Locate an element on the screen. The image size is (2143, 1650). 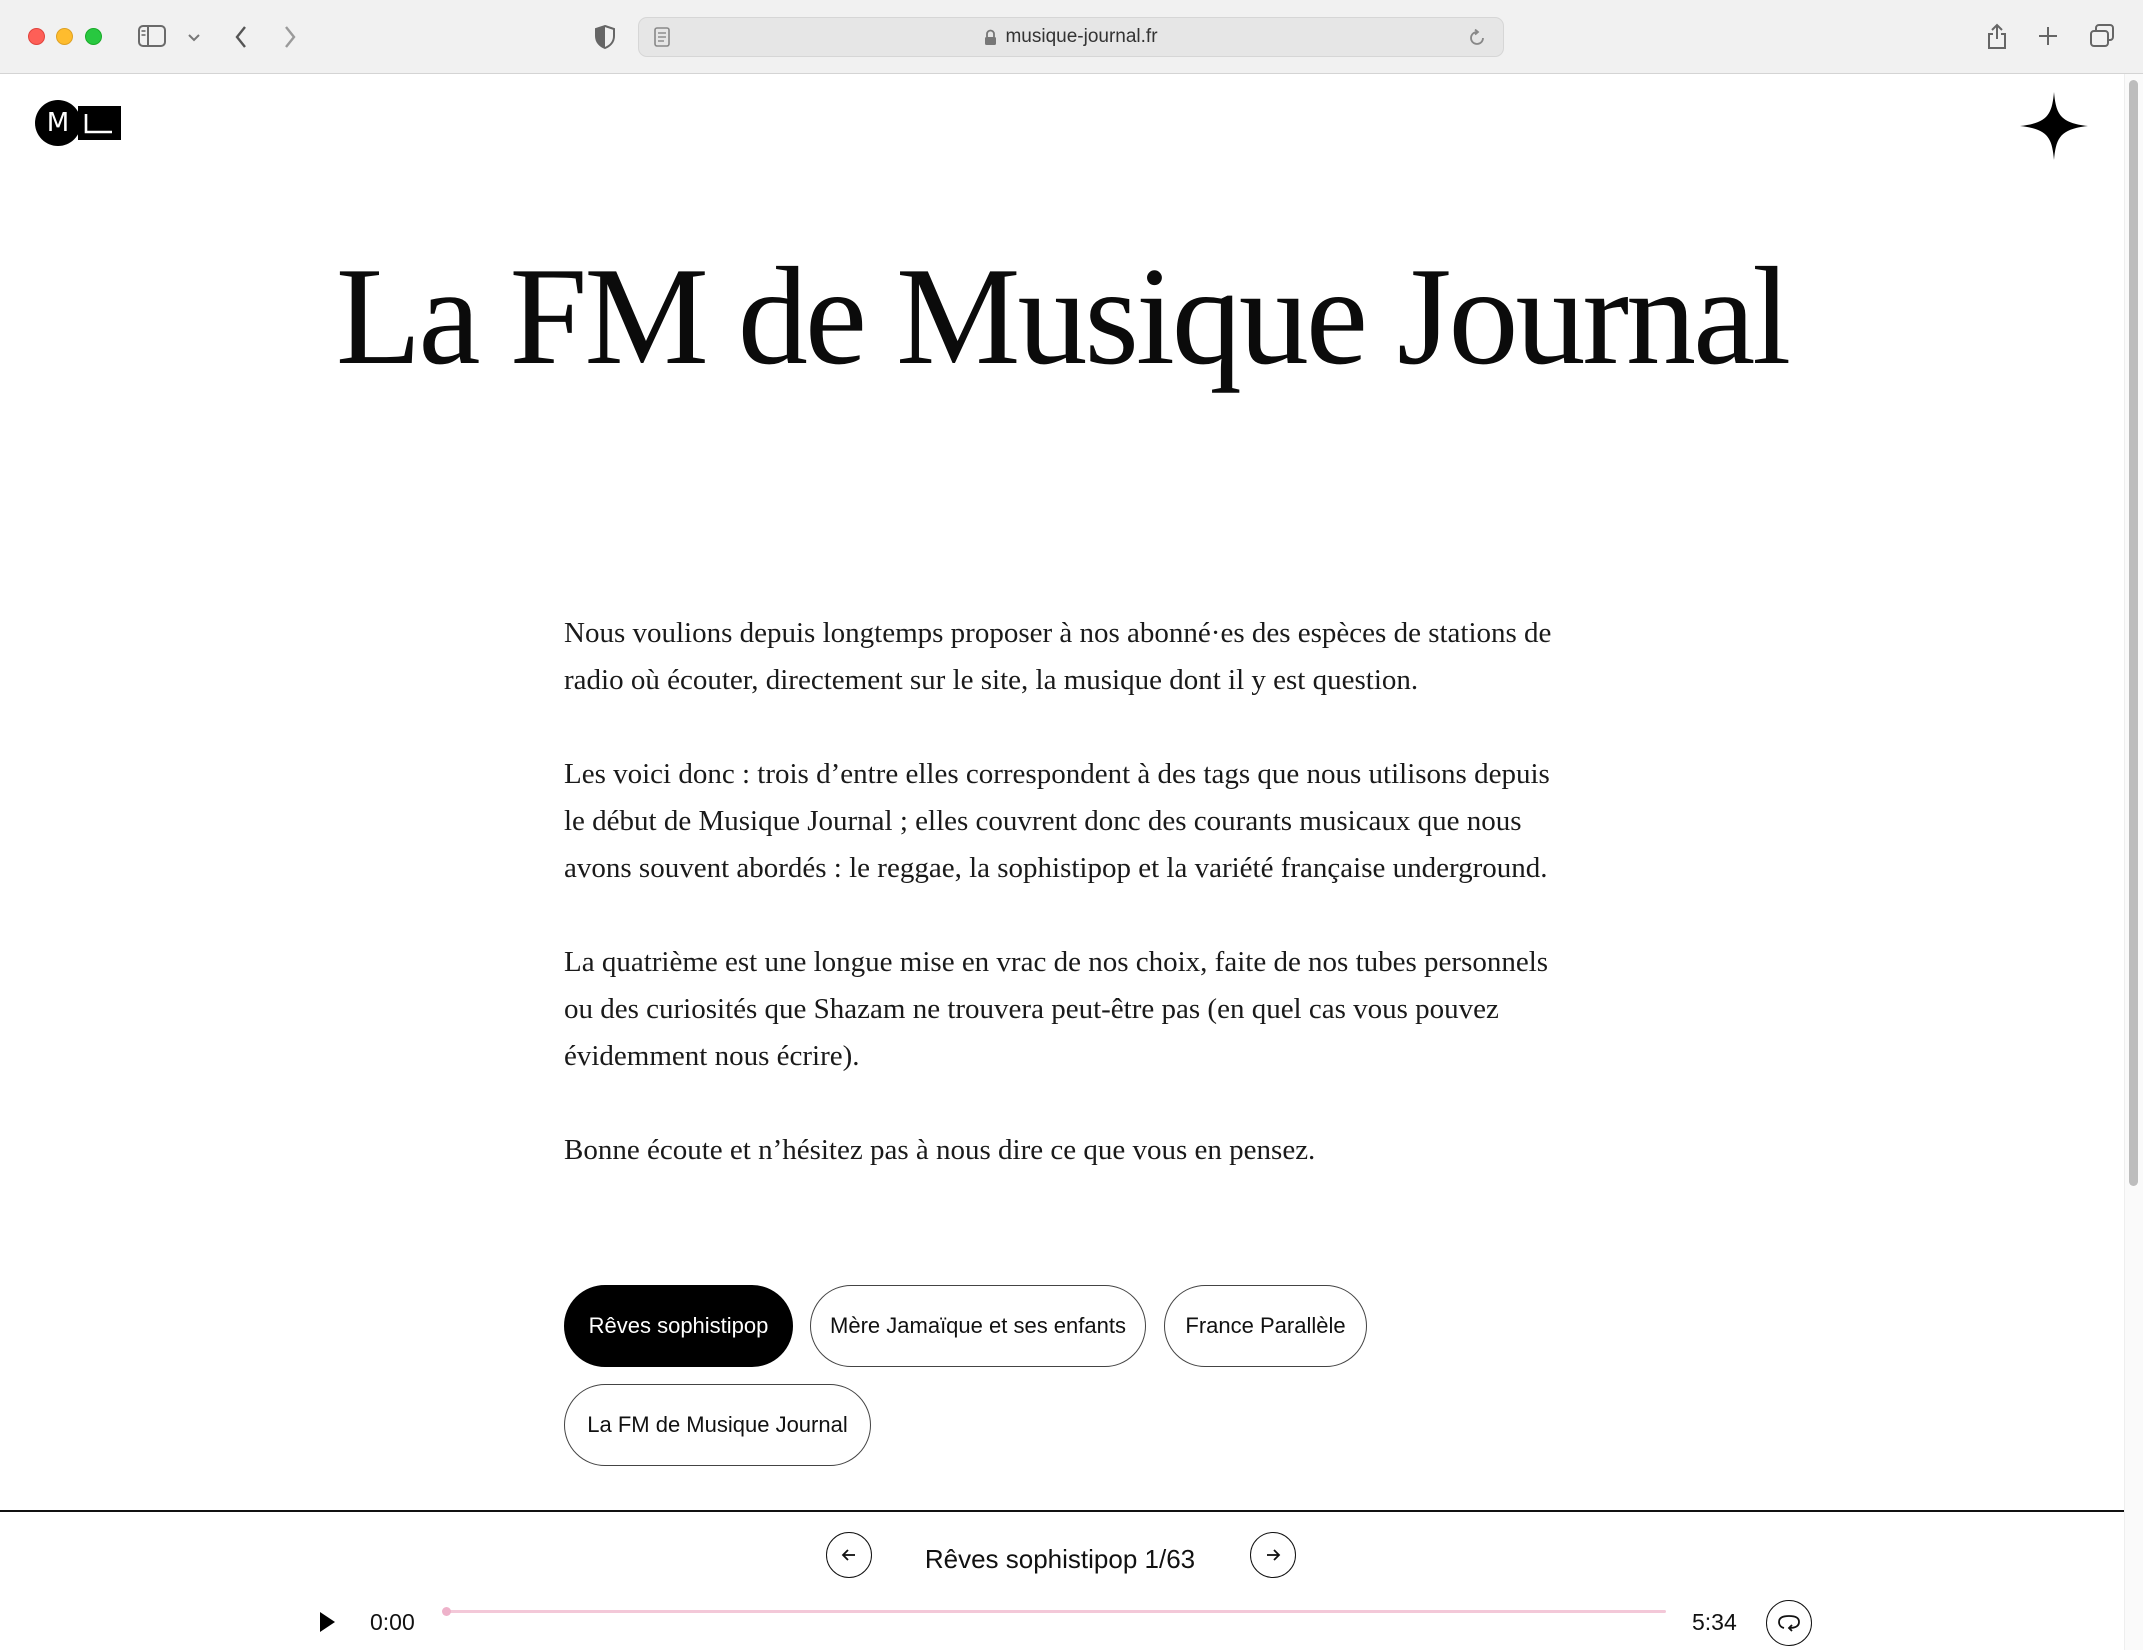
loop-button is located at coordinates (1789, 1623).